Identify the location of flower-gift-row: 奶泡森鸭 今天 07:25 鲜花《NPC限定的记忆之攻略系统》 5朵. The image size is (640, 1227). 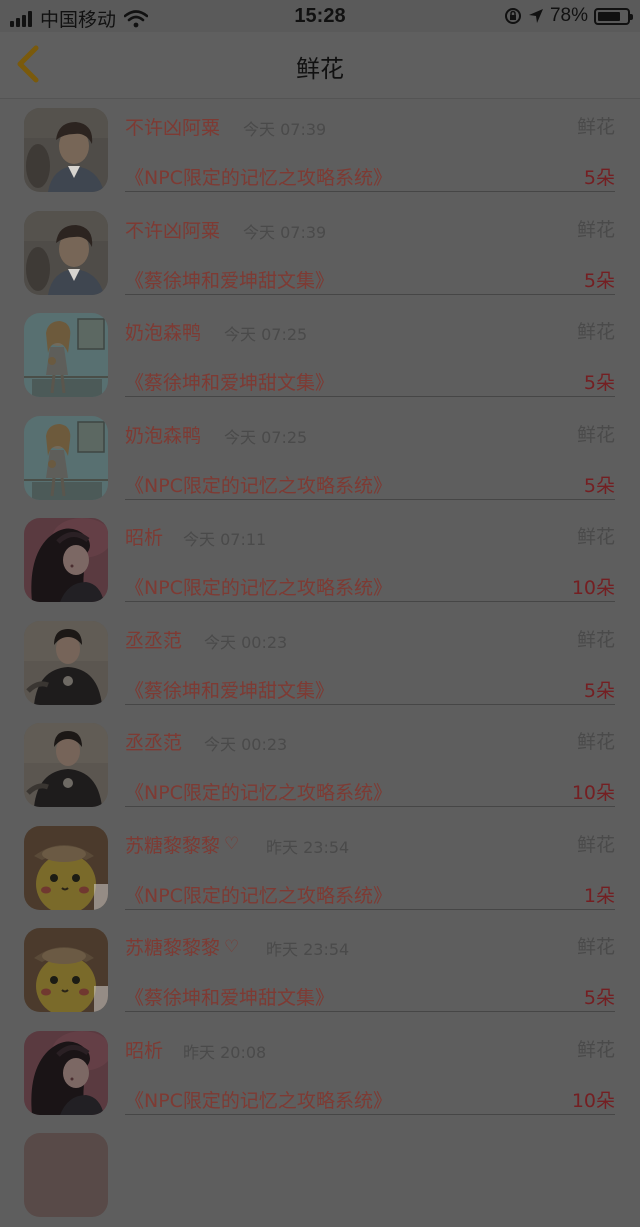
(320, 458).